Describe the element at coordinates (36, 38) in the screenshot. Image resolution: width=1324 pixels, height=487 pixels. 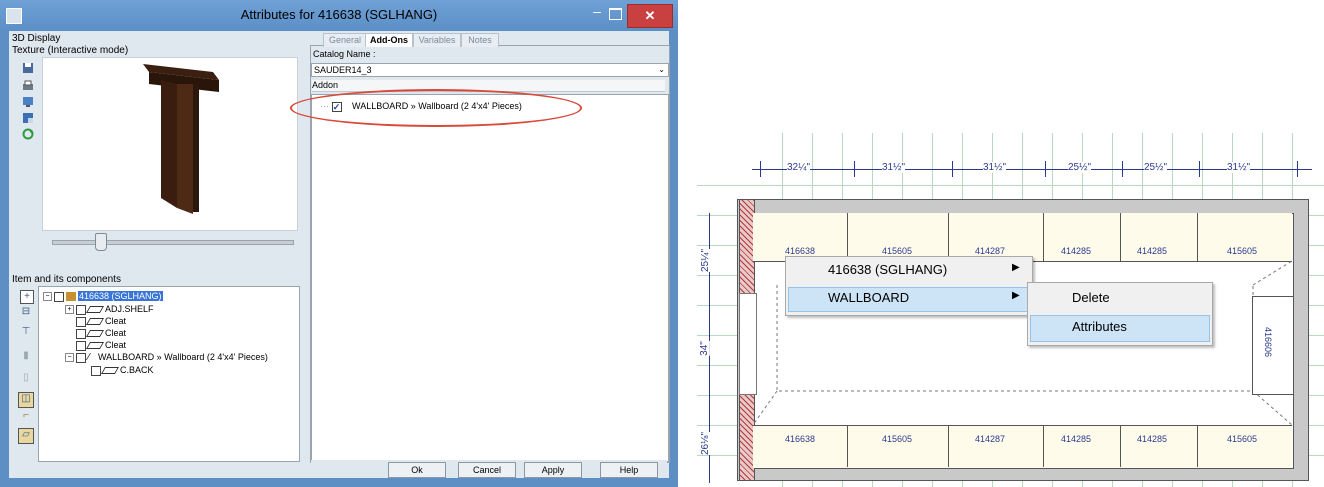
I see `display-label: 3D Display` at that location.